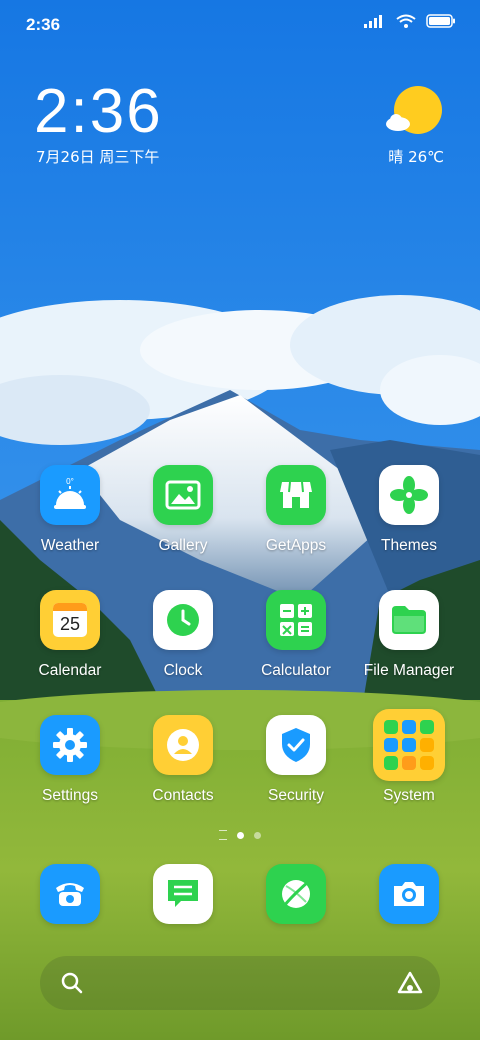 The height and width of the screenshot is (1040, 480). I want to click on app-gallery: Gallery, so click(183, 510).